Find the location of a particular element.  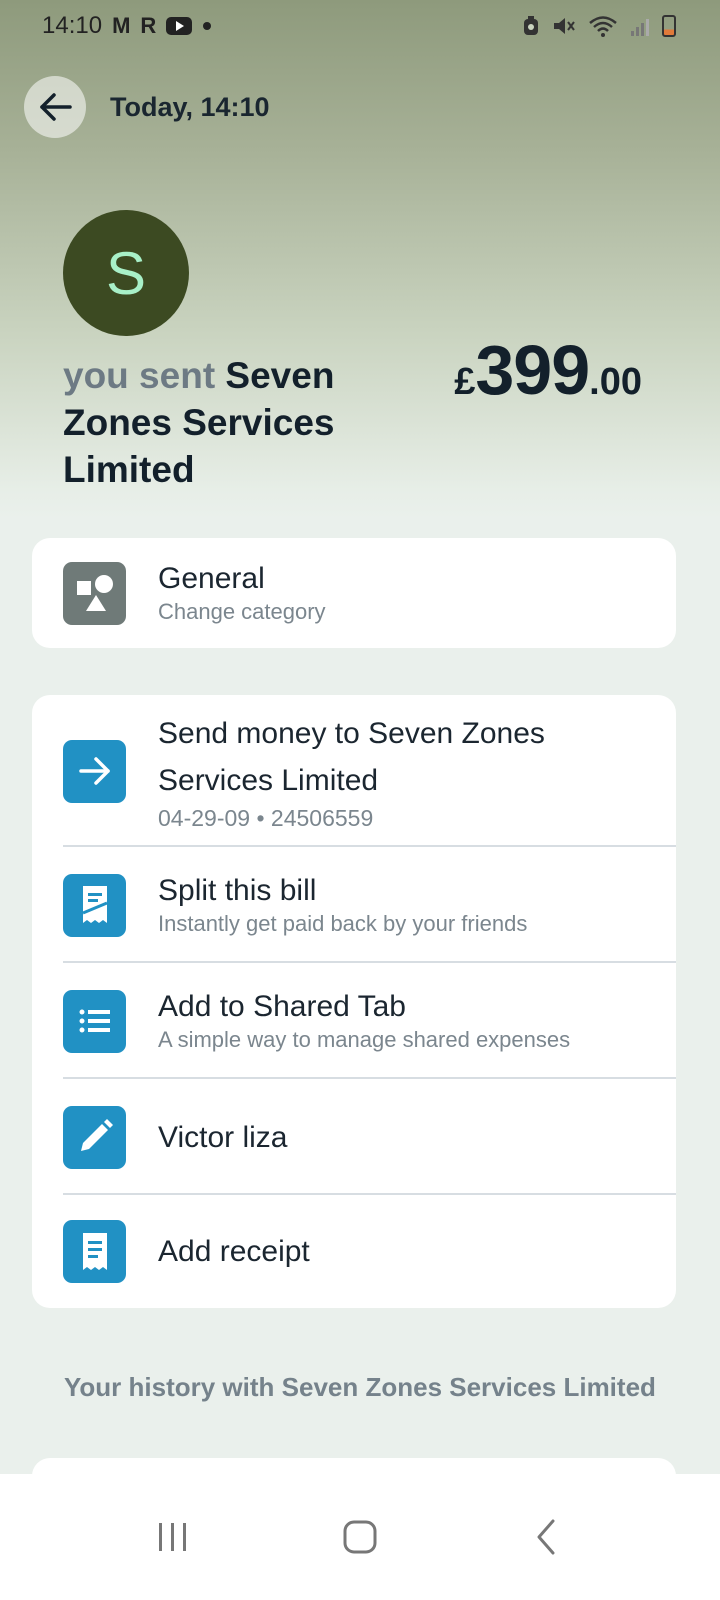

dot-icon is located at coordinates (207, 26).